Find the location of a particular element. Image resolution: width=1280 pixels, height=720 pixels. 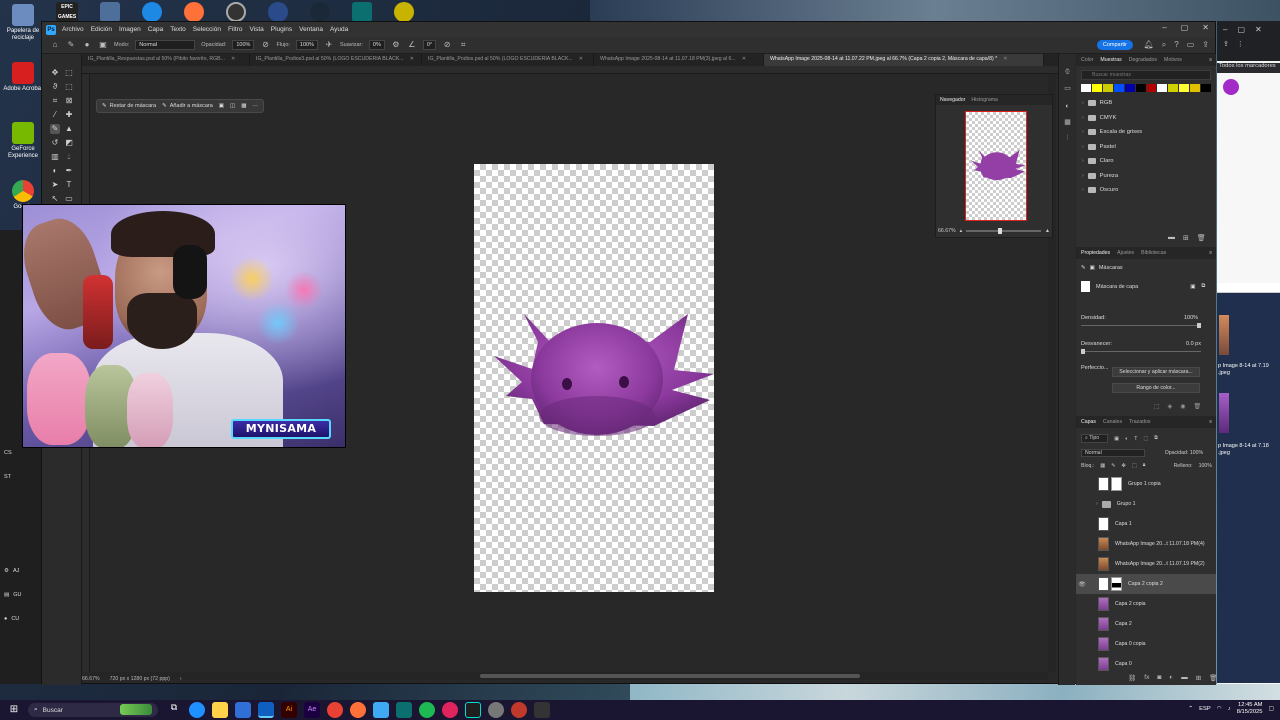

profile-avatar is located at coordinates (1231, 87).